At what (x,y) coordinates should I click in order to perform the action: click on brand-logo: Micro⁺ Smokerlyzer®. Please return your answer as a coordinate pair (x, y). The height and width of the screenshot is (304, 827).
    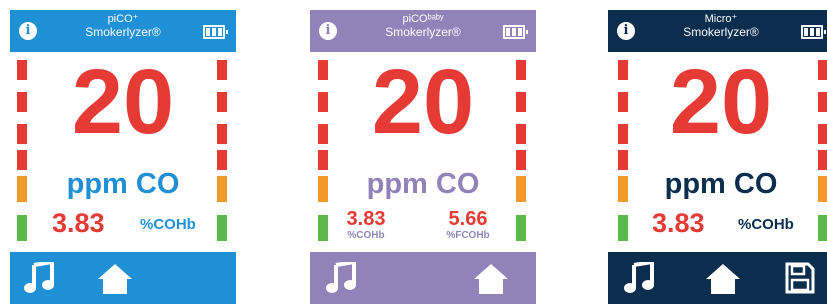
    Looking at the image, I should click on (721, 26).